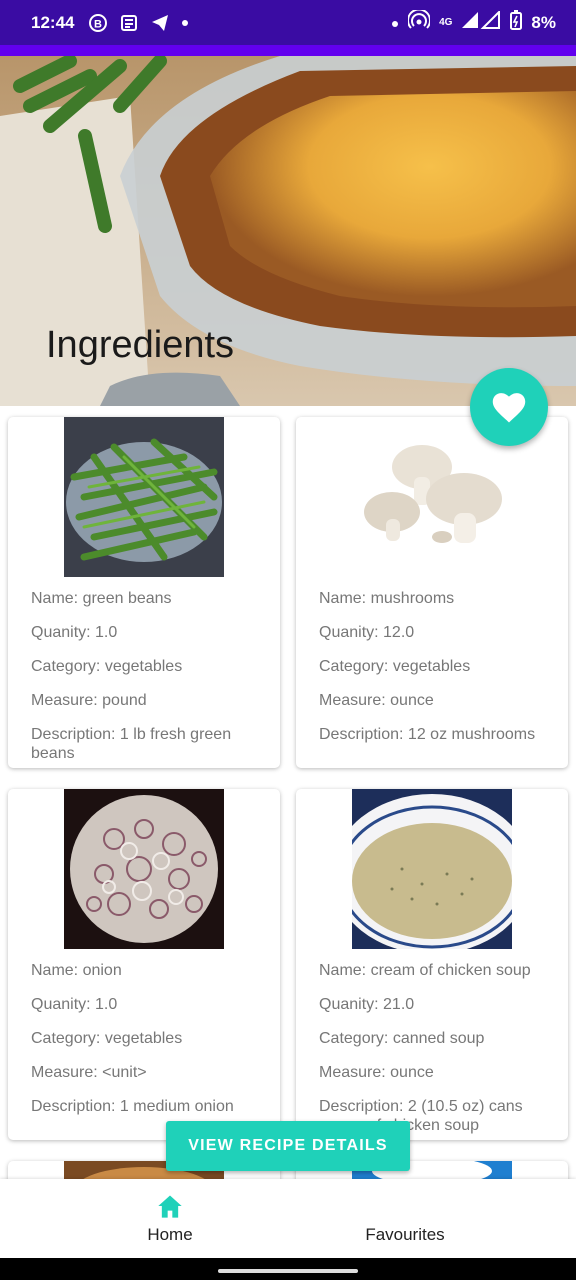 This screenshot has height=1280, width=576. What do you see at coordinates (144, 869) in the screenshot?
I see `ingredient-image-onion` at bounding box center [144, 869].